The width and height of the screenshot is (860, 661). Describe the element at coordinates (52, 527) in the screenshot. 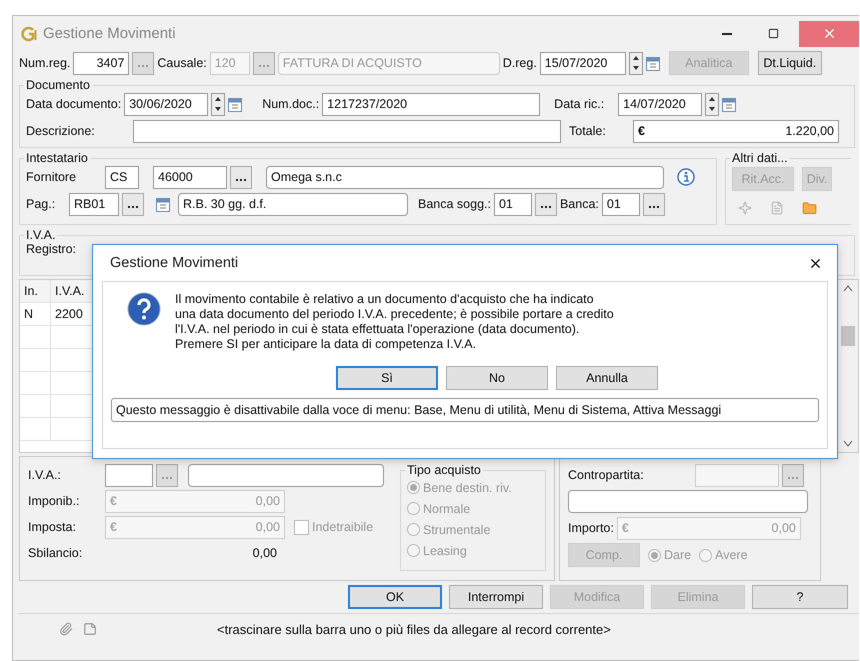

I see `imposta-label: Imposta:` at that location.